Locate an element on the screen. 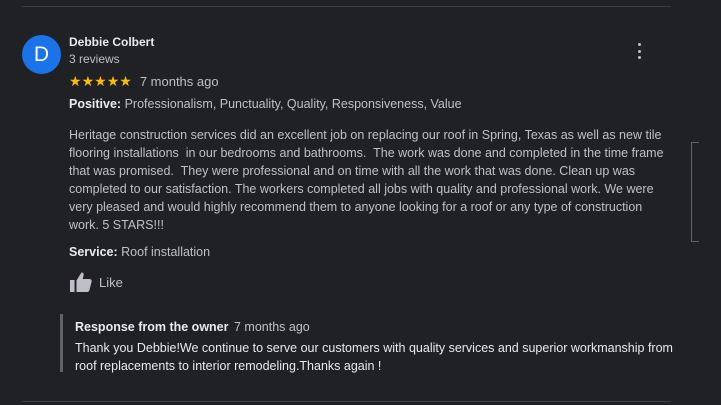 Image resolution: width=721 pixels, height=405 pixels. owner-response-time: 7 months ago is located at coordinates (271, 327).